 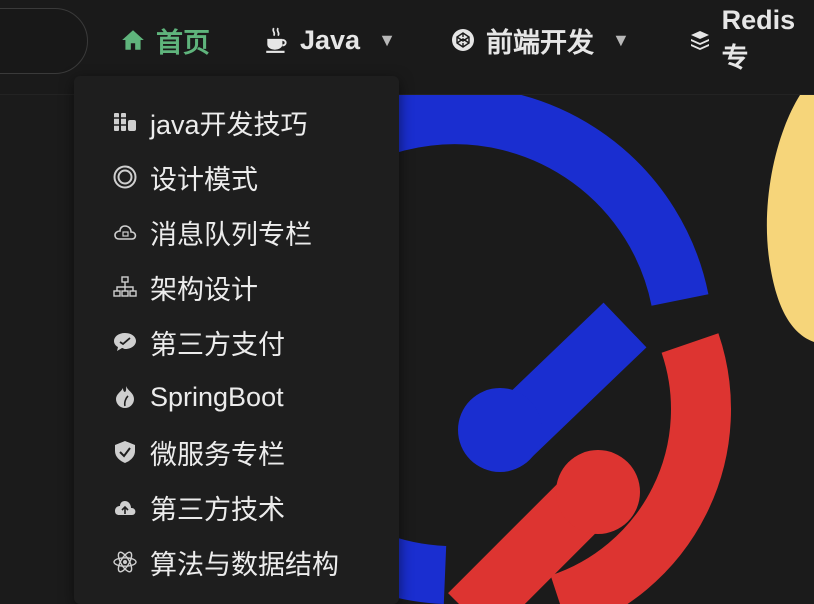 I want to click on coffee-icon, so click(x=277, y=40).